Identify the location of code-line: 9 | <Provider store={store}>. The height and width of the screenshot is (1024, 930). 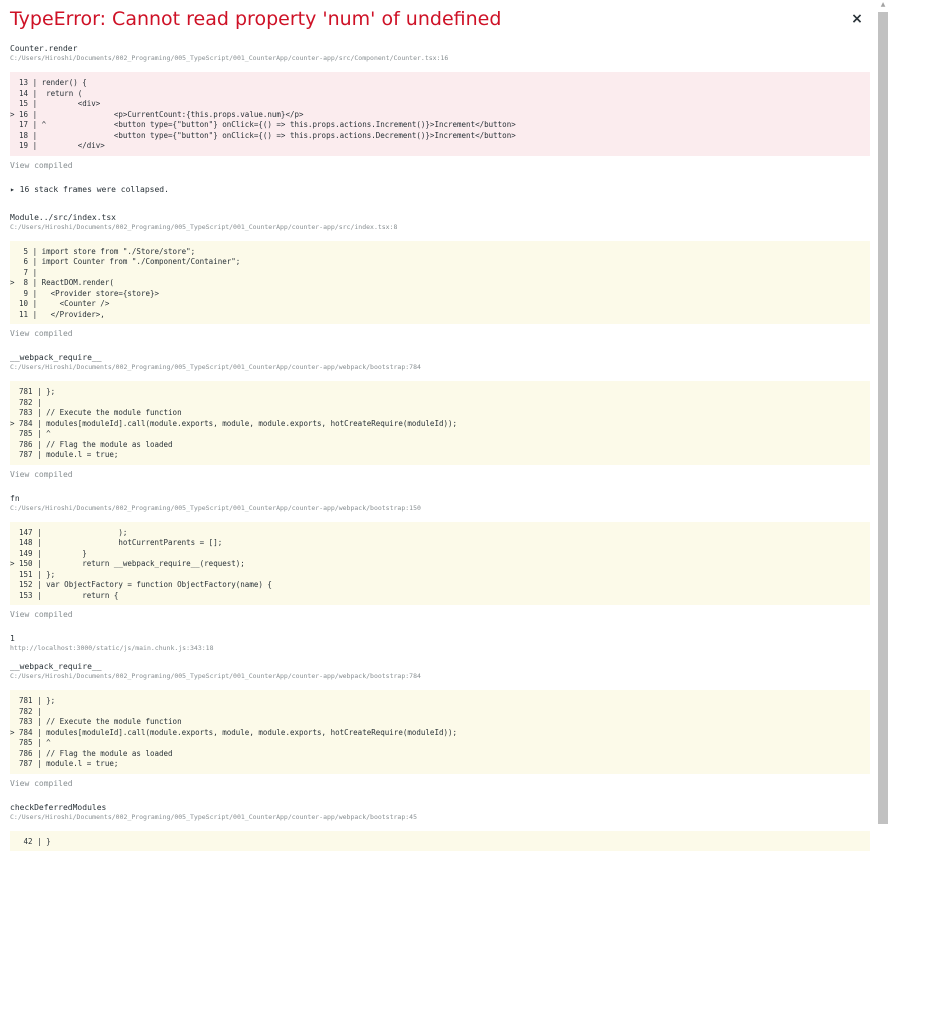
(85, 293).